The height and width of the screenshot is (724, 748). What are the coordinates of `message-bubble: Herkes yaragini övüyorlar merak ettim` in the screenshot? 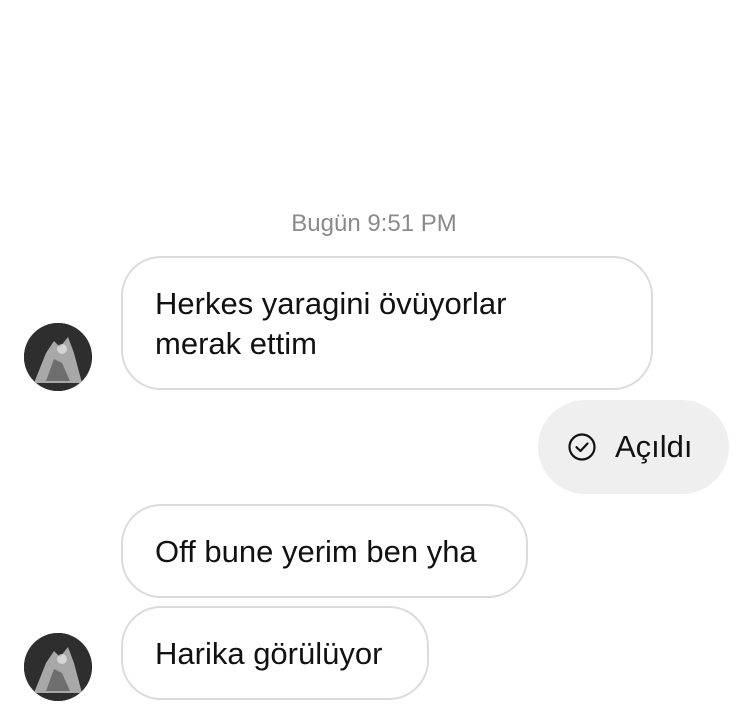 It's located at (387, 323).